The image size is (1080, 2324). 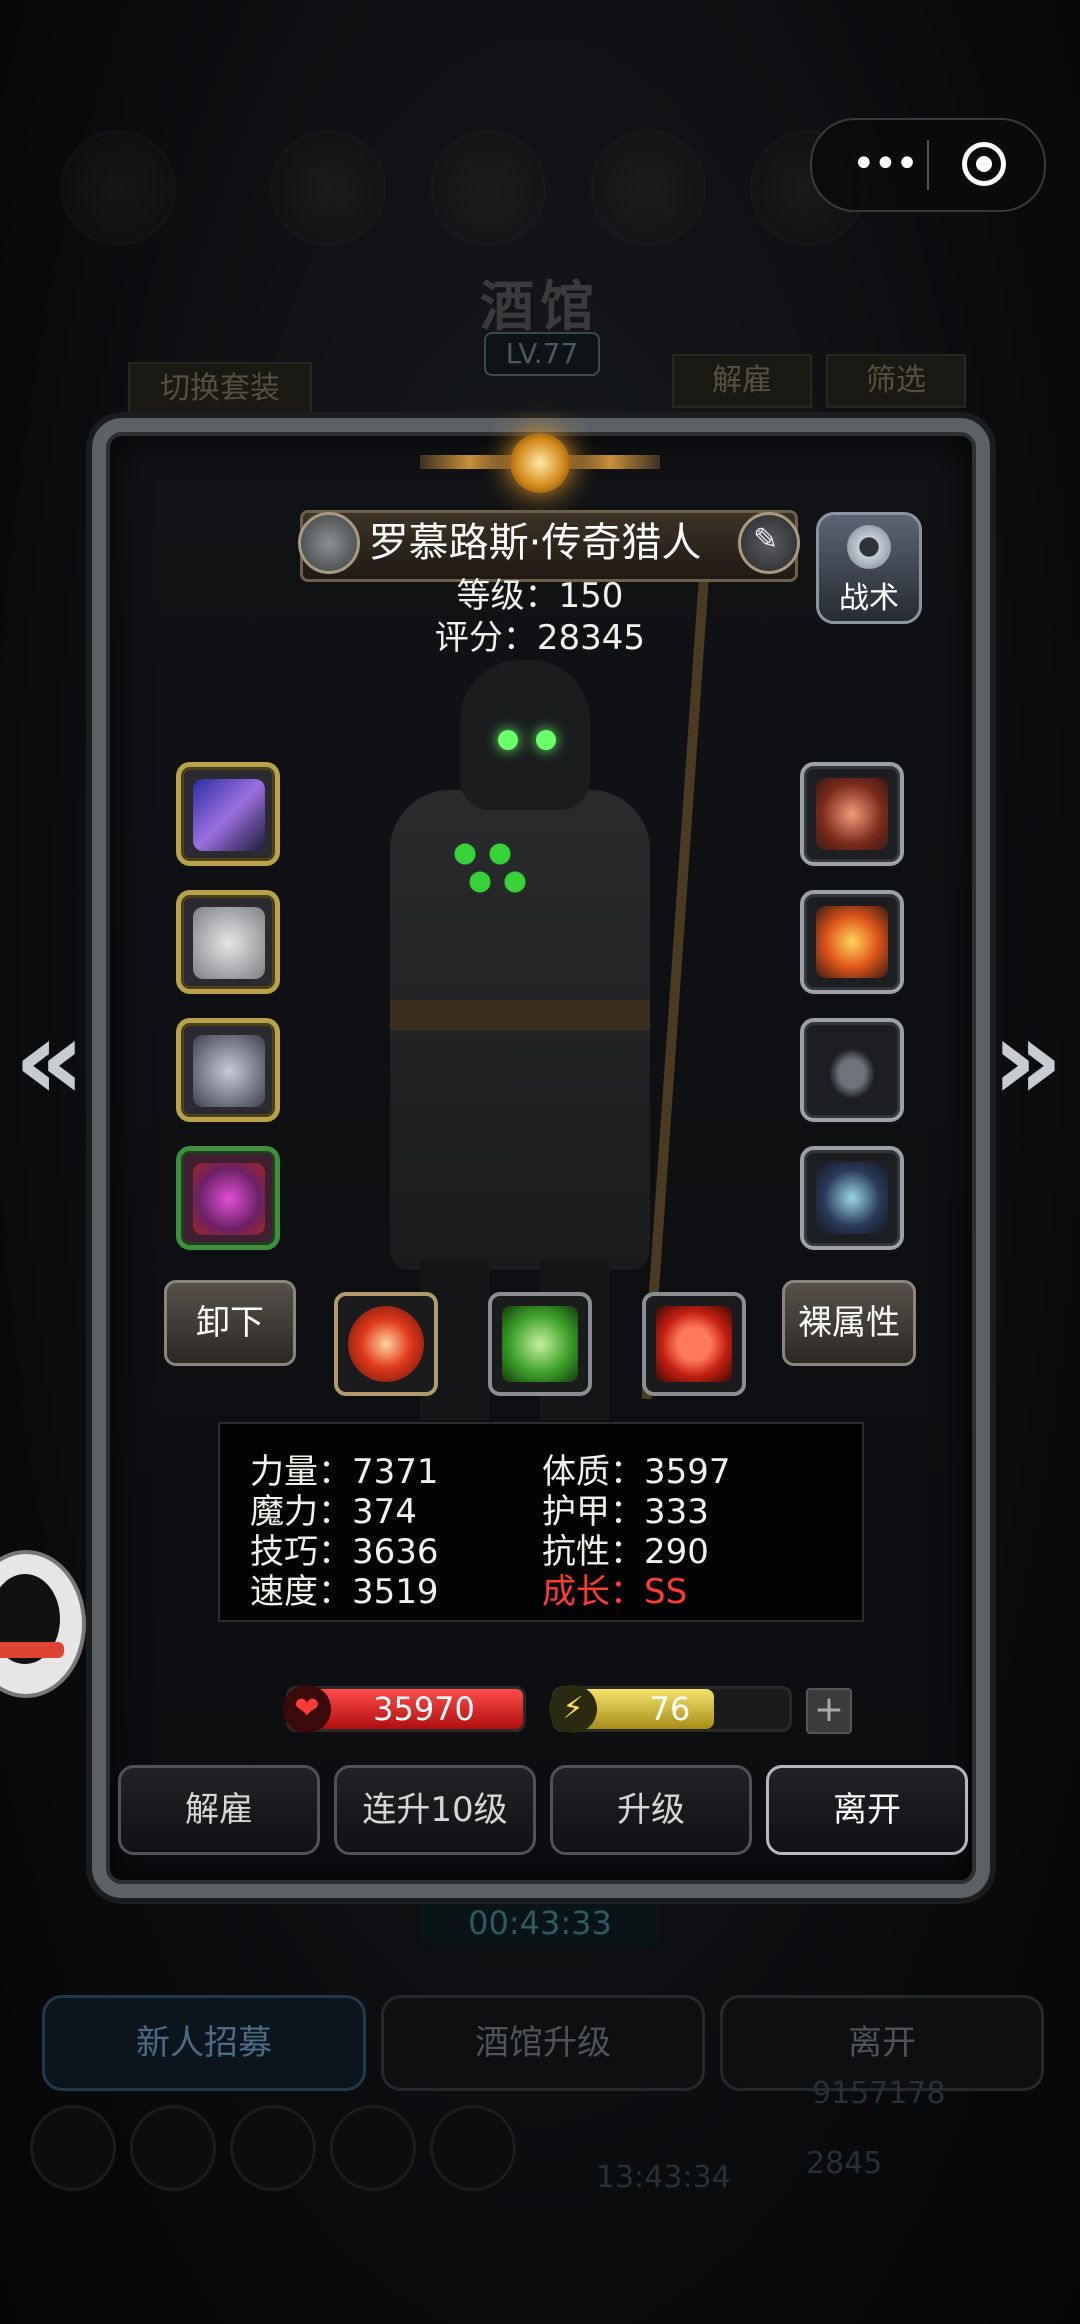 What do you see at coordinates (867, 1810) in the screenshot?
I see `leave-button: 离开` at bounding box center [867, 1810].